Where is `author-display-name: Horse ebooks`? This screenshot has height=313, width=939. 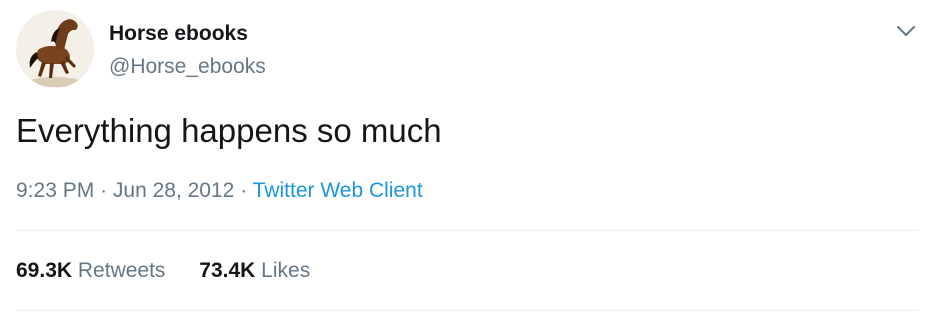 author-display-name: Horse ebooks is located at coordinates (178, 34).